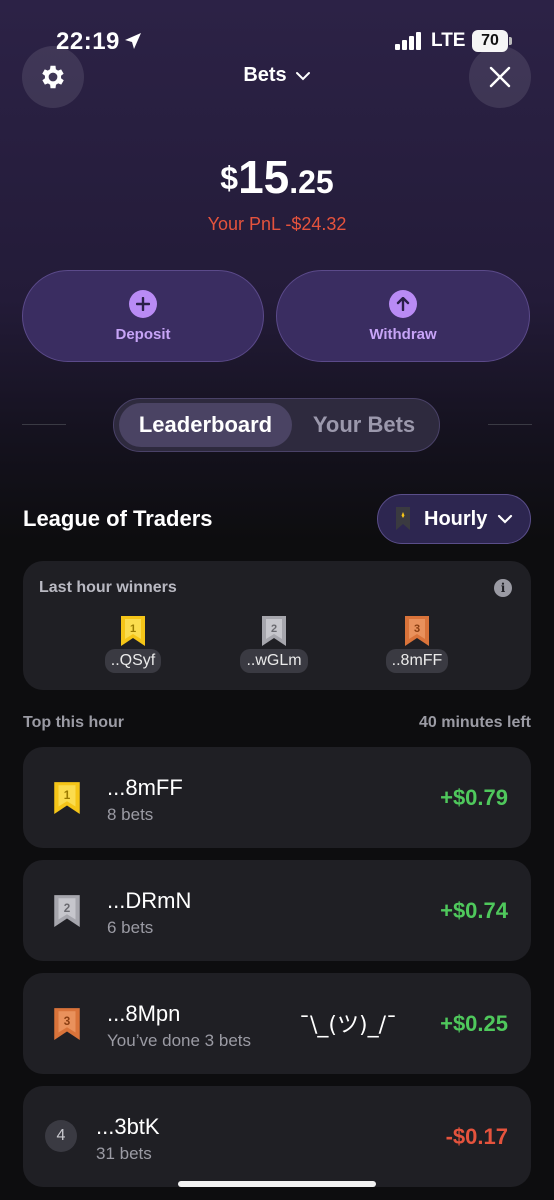 Image resolution: width=554 pixels, height=1200 pixels. Describe the element at coordinates (277, 910) in the screenshot. I see `leaderboard-row: 2 ...DRmN 6 bets +$0.74` at that location.